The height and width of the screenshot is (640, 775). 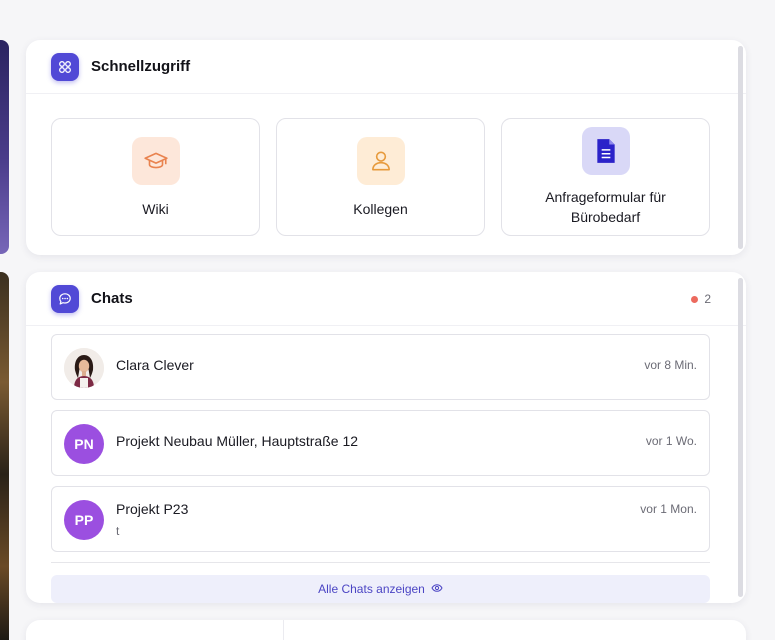 I want to click on avatar: PP, so click(x=84, y=520).